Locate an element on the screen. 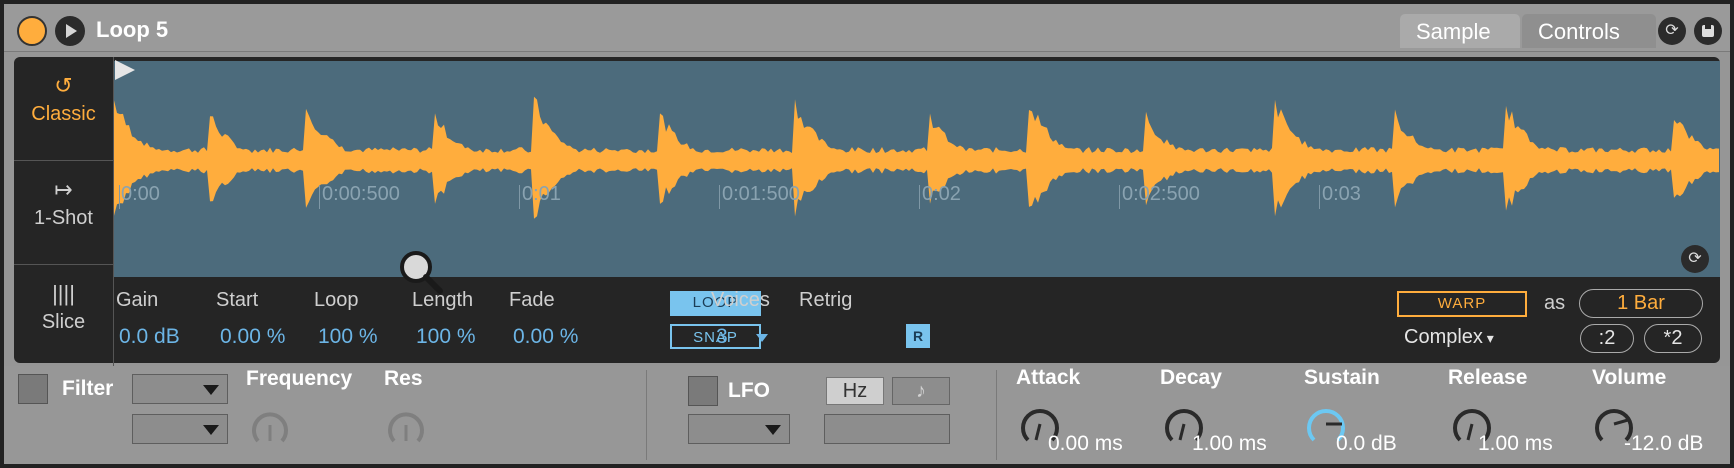 The image size is (1734, 468). device-activator-button is located at coordinates (32, 31).